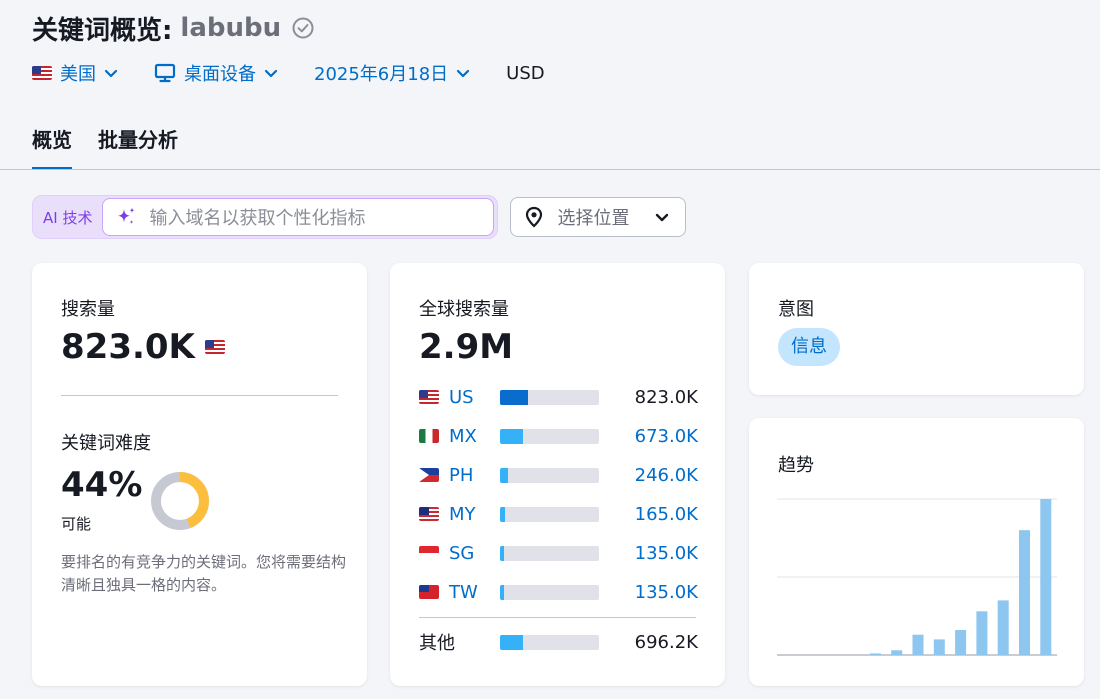 The width and height of the screenshot is (1100, 699). What do you see at coordinates (559, 397) in the screenshot?
I see `country-row-us: US 823.0K` at bounding box center [559, 397].